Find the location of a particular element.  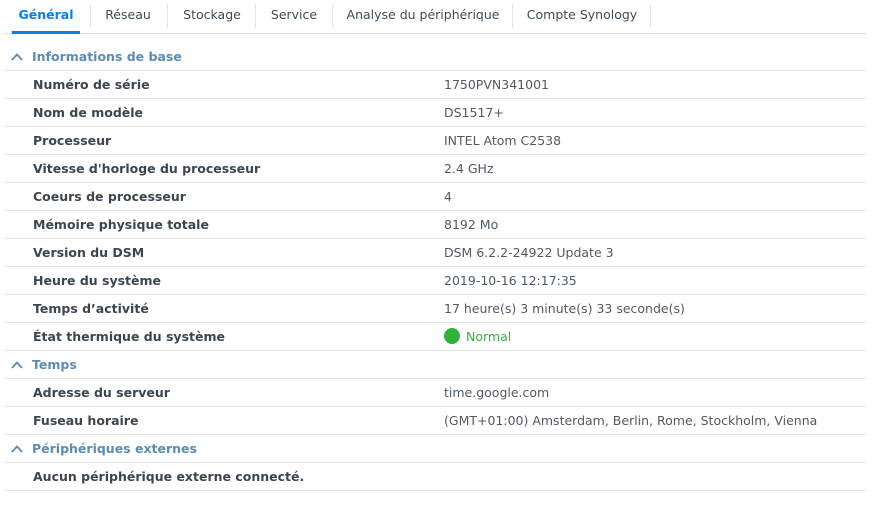

row-value: 17 heure(s) 3 minute(s) 33 seconde(s) is located at coordinates (564, 308).